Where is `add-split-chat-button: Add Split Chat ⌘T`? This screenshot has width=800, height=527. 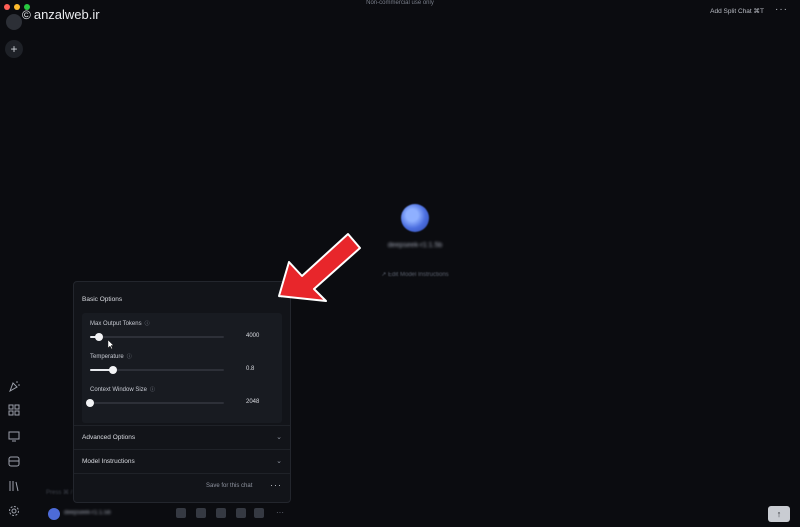
add-split-chat-button: Add Split Chat ⌘T is located at coordinates (737, 11).